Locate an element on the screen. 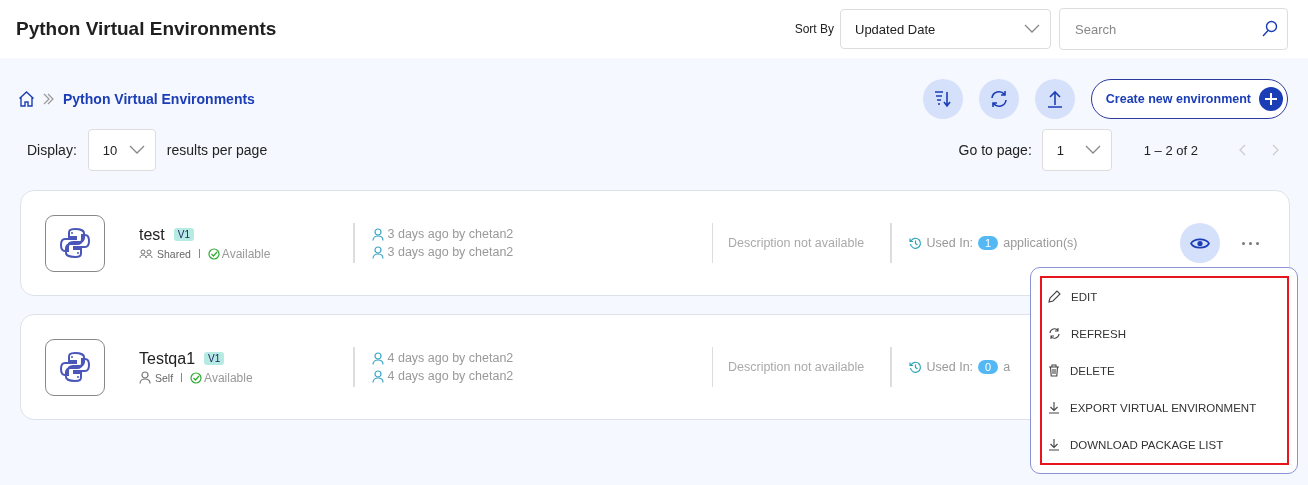  refresh-button is located at coordinates (998, 99).